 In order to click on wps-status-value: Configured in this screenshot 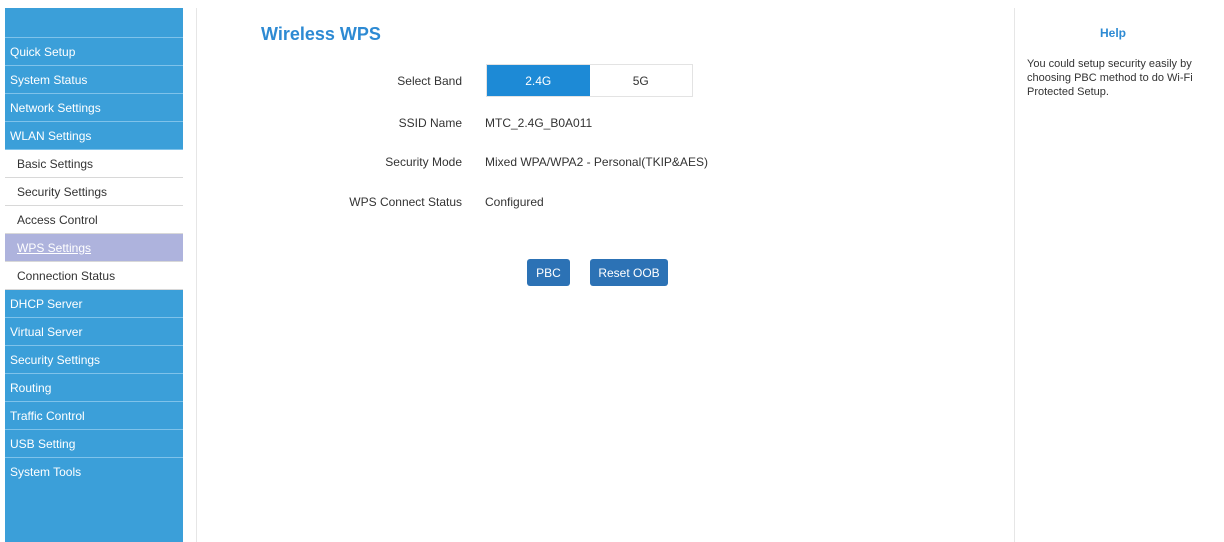, I will do `click(514, 202)`.